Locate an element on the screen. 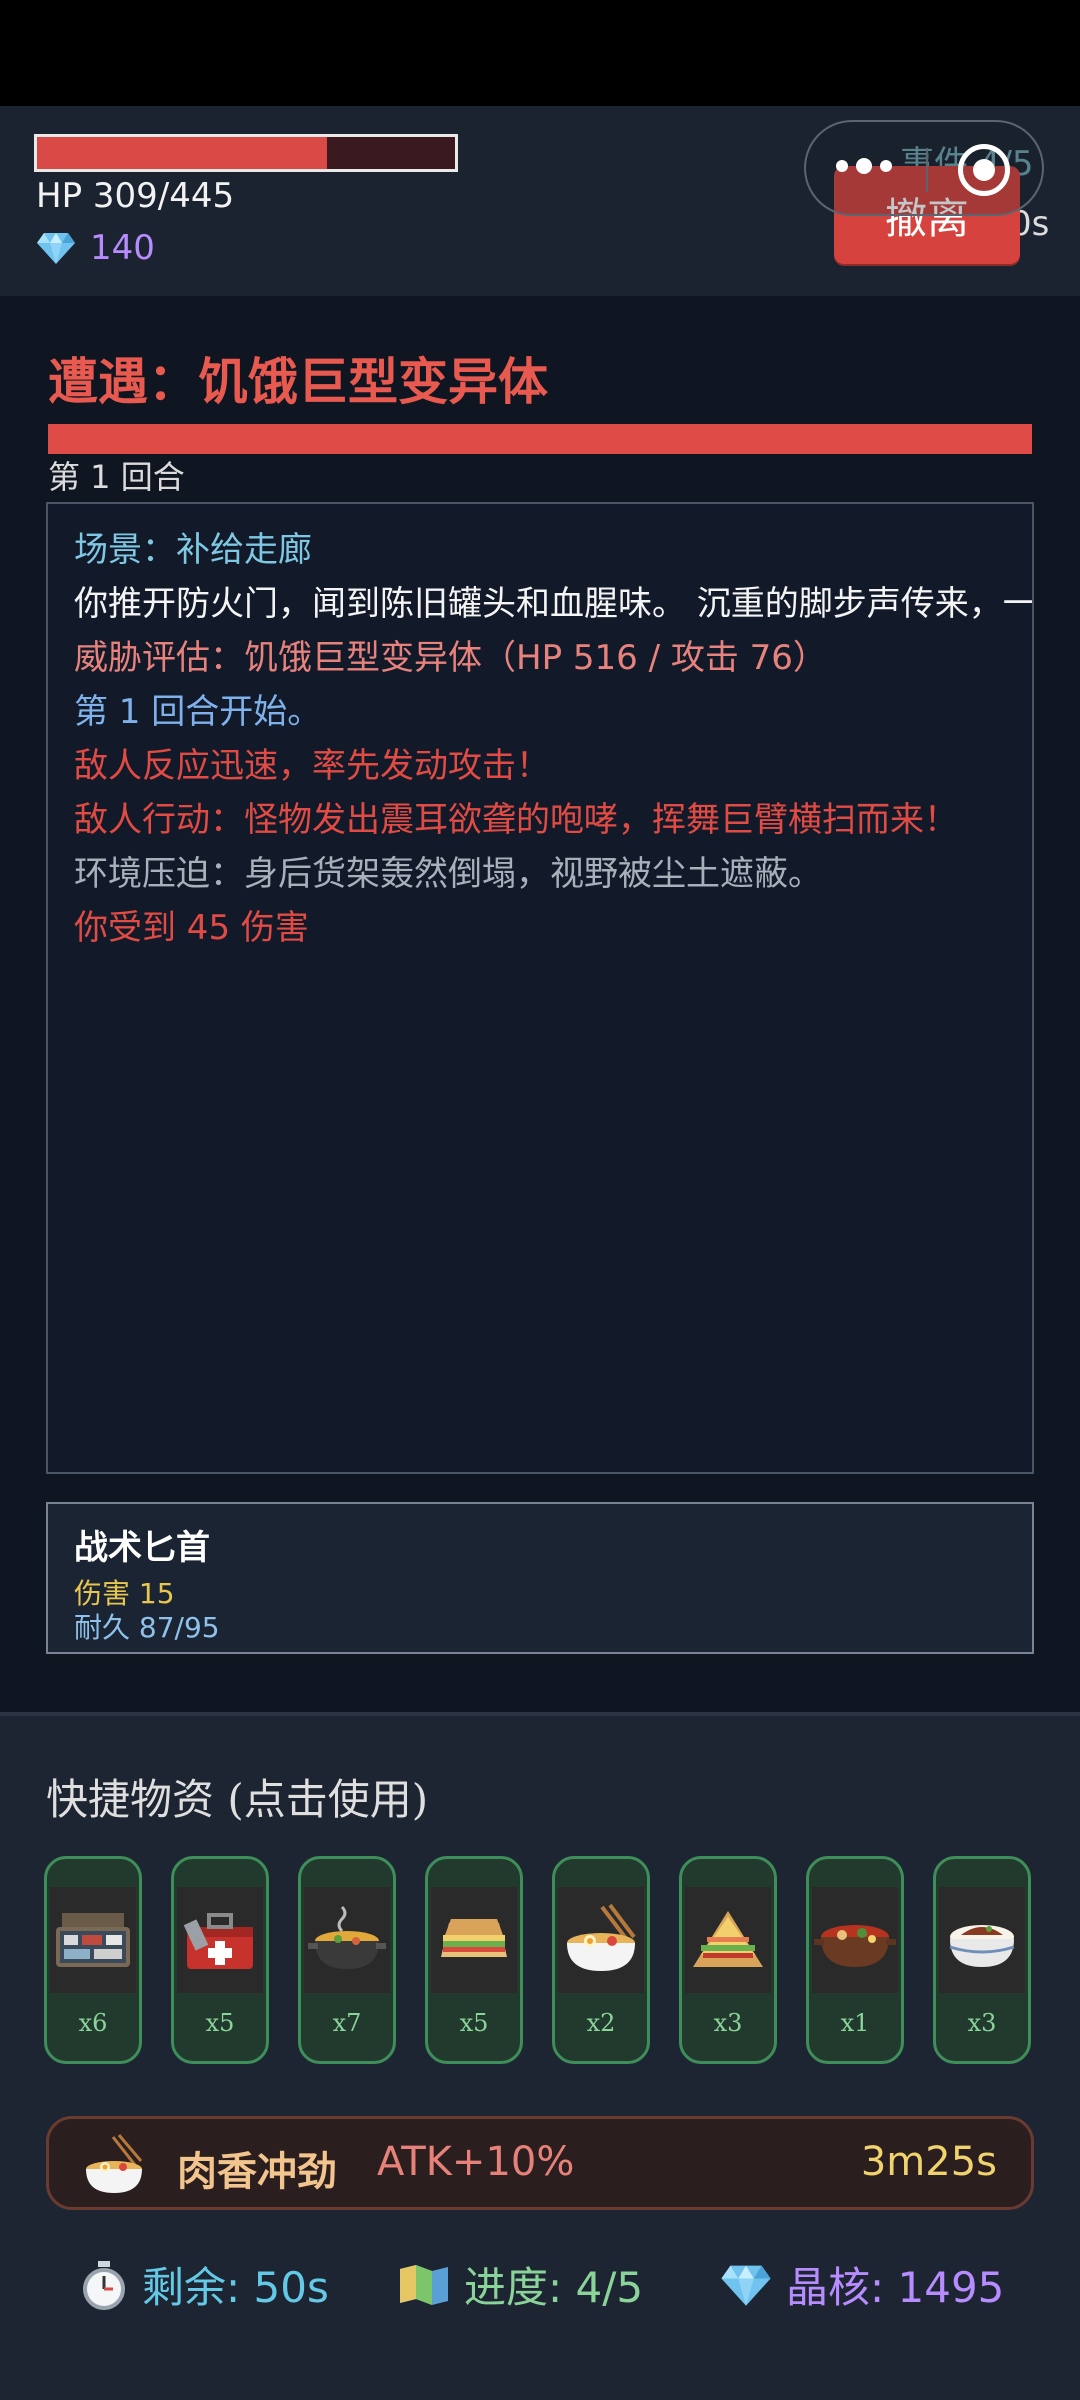  log-line: 场景：补给走廊 is located at coordinates (193, 550).